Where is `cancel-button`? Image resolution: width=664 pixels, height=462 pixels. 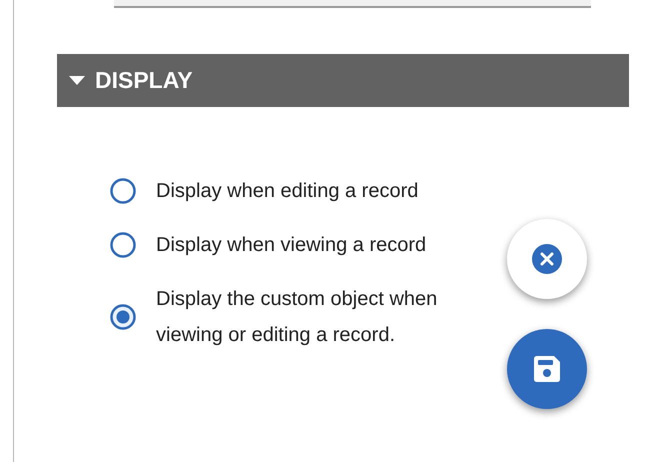
cancel-button is located at coordinates (547, 259).